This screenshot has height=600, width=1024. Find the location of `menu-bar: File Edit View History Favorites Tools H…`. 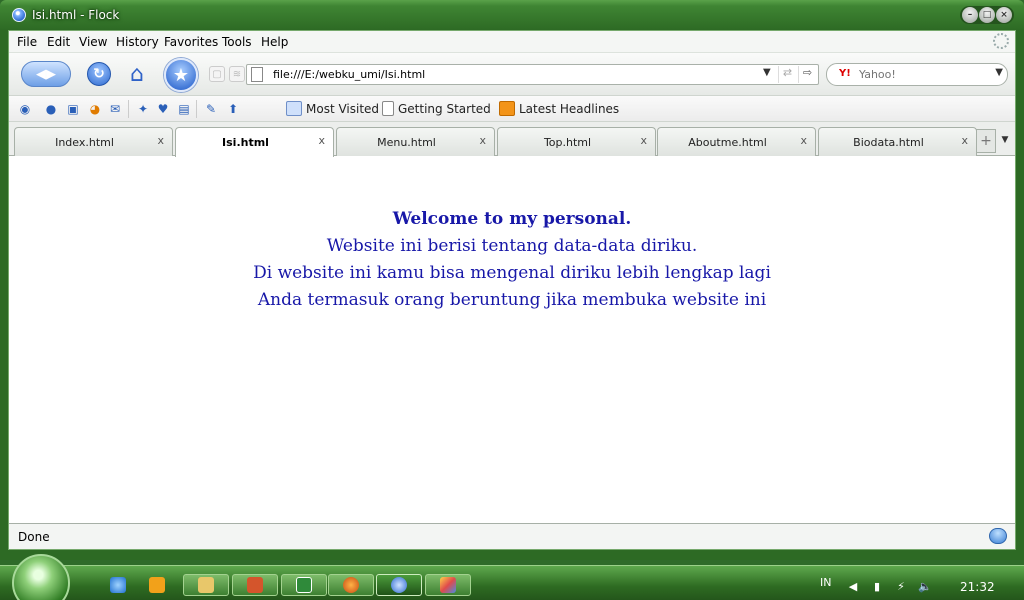

menu-bar: File Edit View History Favorites Tools H… is located at coordinates (512, 42).